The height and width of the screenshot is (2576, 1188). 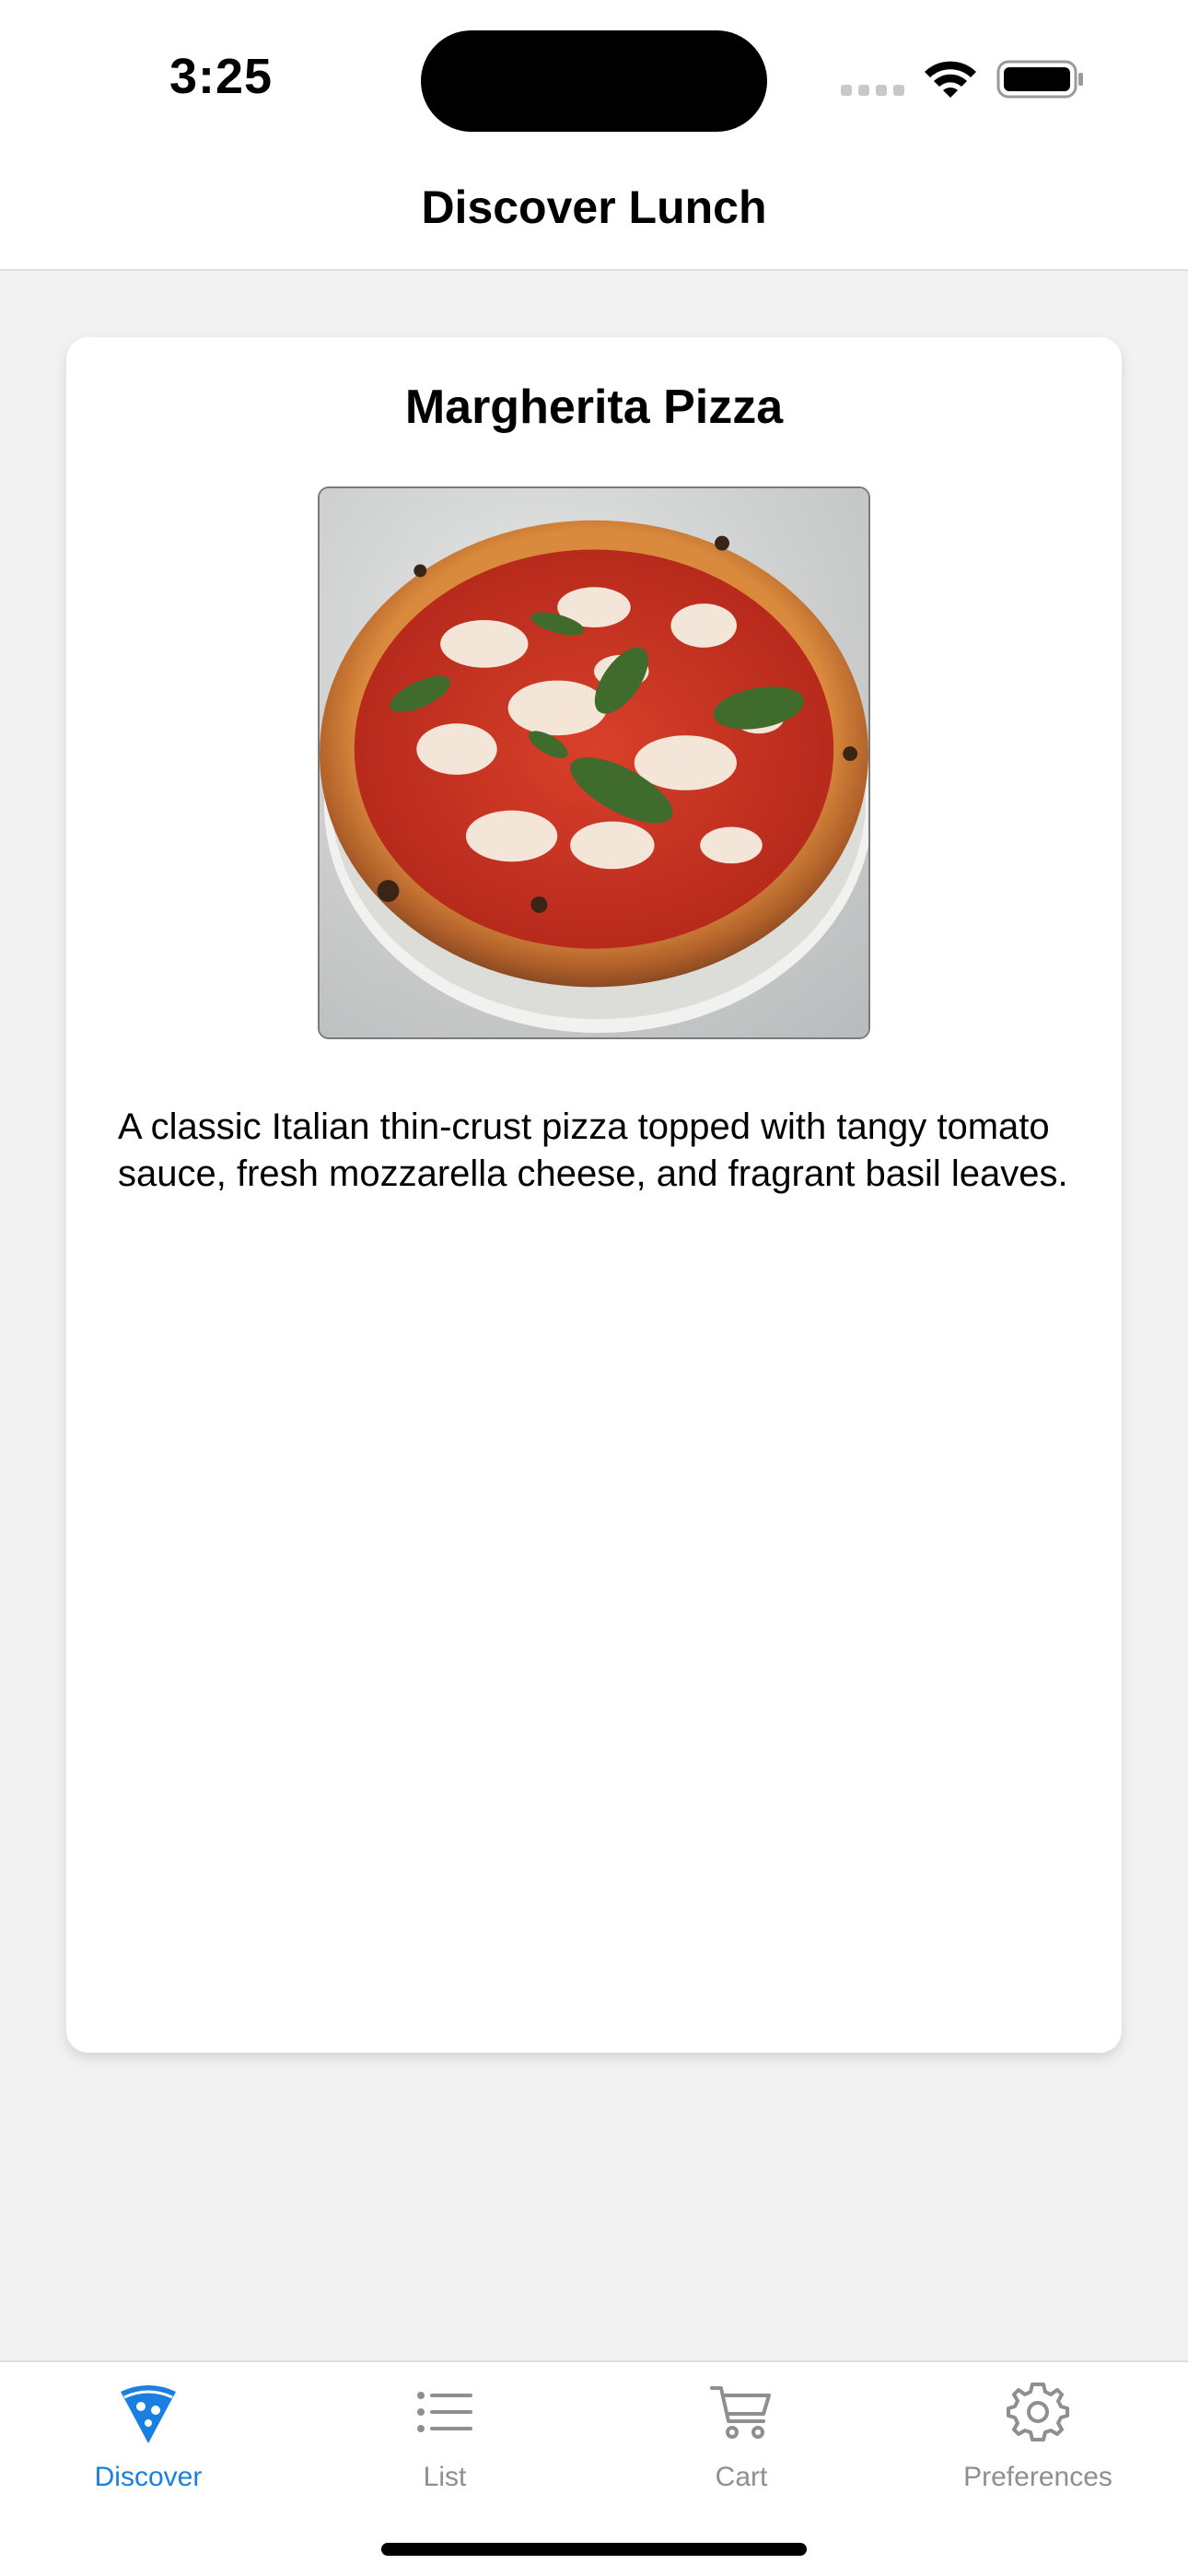 What do you see at coordinates (594, 407) in the screenshot?
I see `meal-title: Margherita Pizza` at bounding box center [594, 407].